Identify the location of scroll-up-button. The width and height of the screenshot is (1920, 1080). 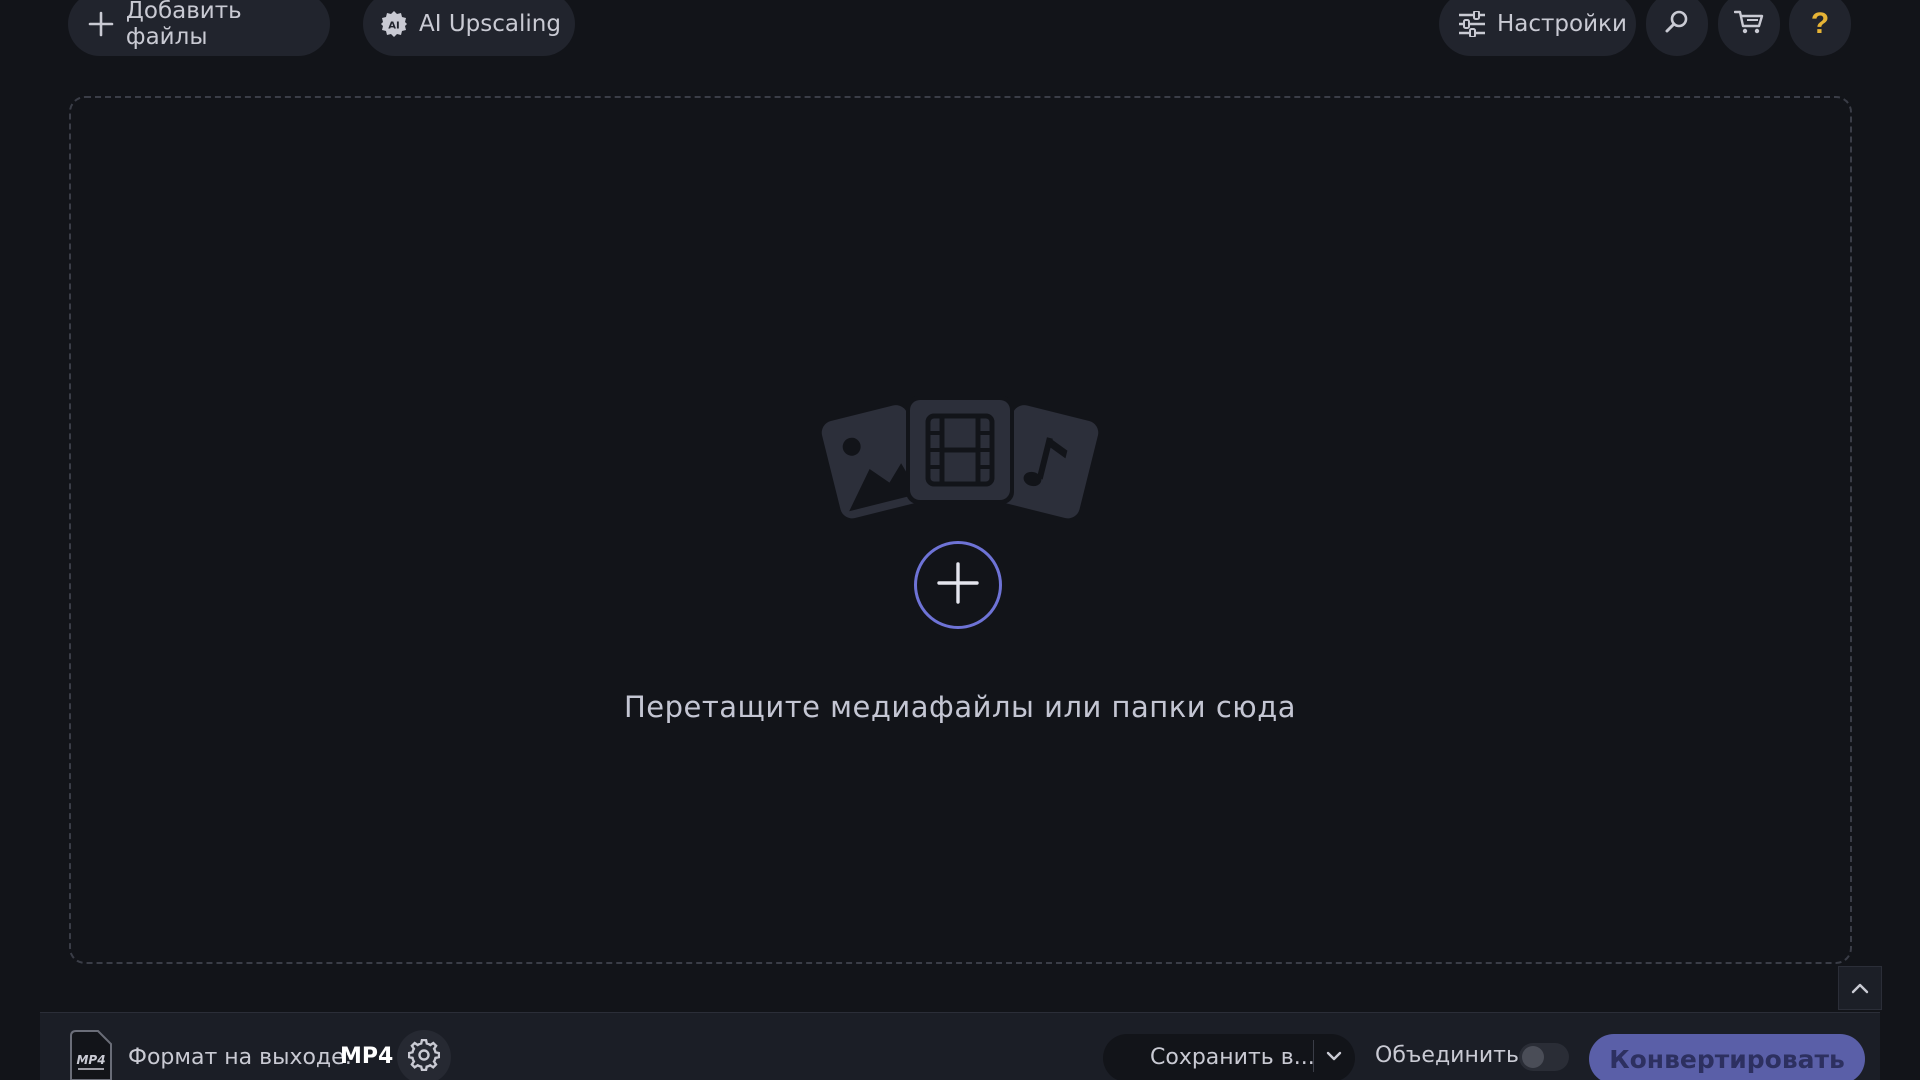
(1860, 988).